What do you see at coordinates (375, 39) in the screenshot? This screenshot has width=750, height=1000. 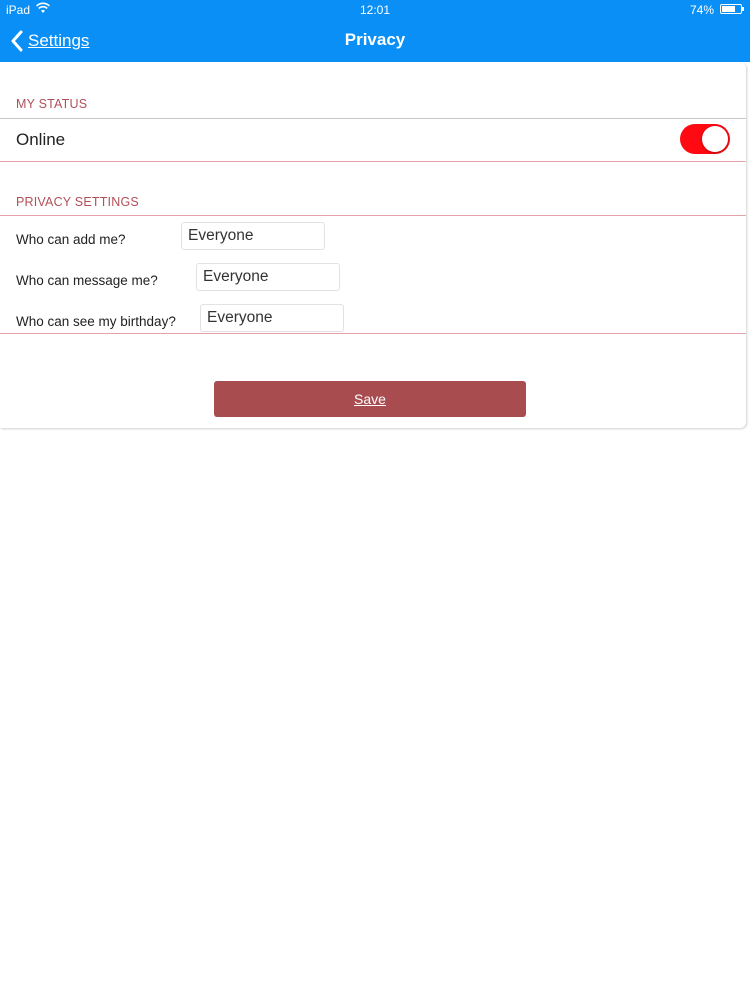 I see `page-title: Privacy` at bounding box center [375, 39].